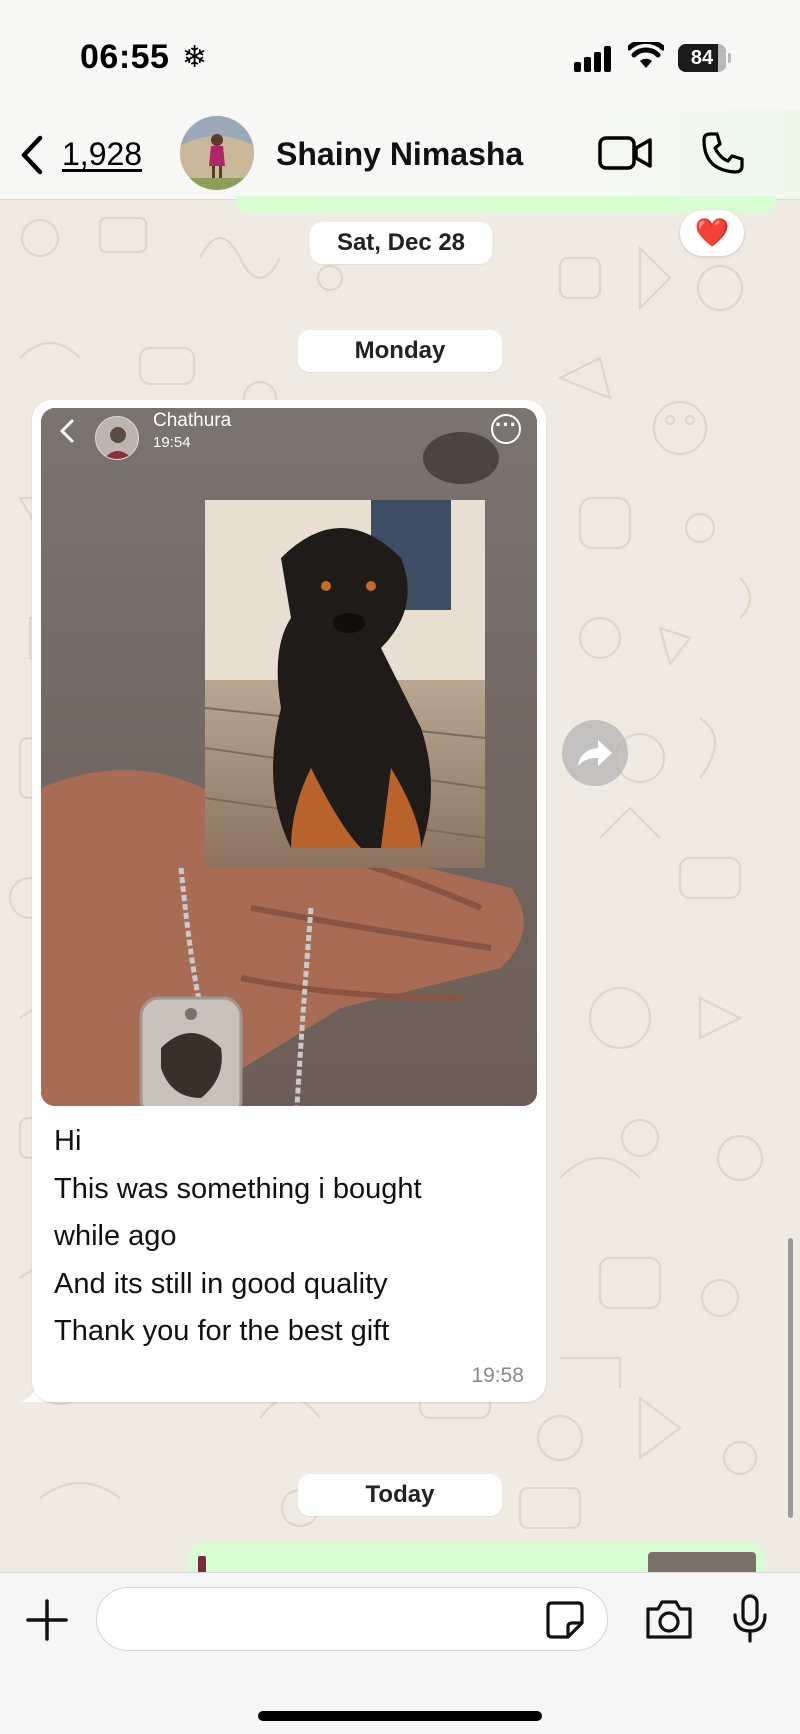 The width and height of the screenshot is (800, 1734). What do you see at coordinates (222, 1331) in the screenshot?
I see `message-line: Thank you for the best gift` at bounding box center [222, 1331].